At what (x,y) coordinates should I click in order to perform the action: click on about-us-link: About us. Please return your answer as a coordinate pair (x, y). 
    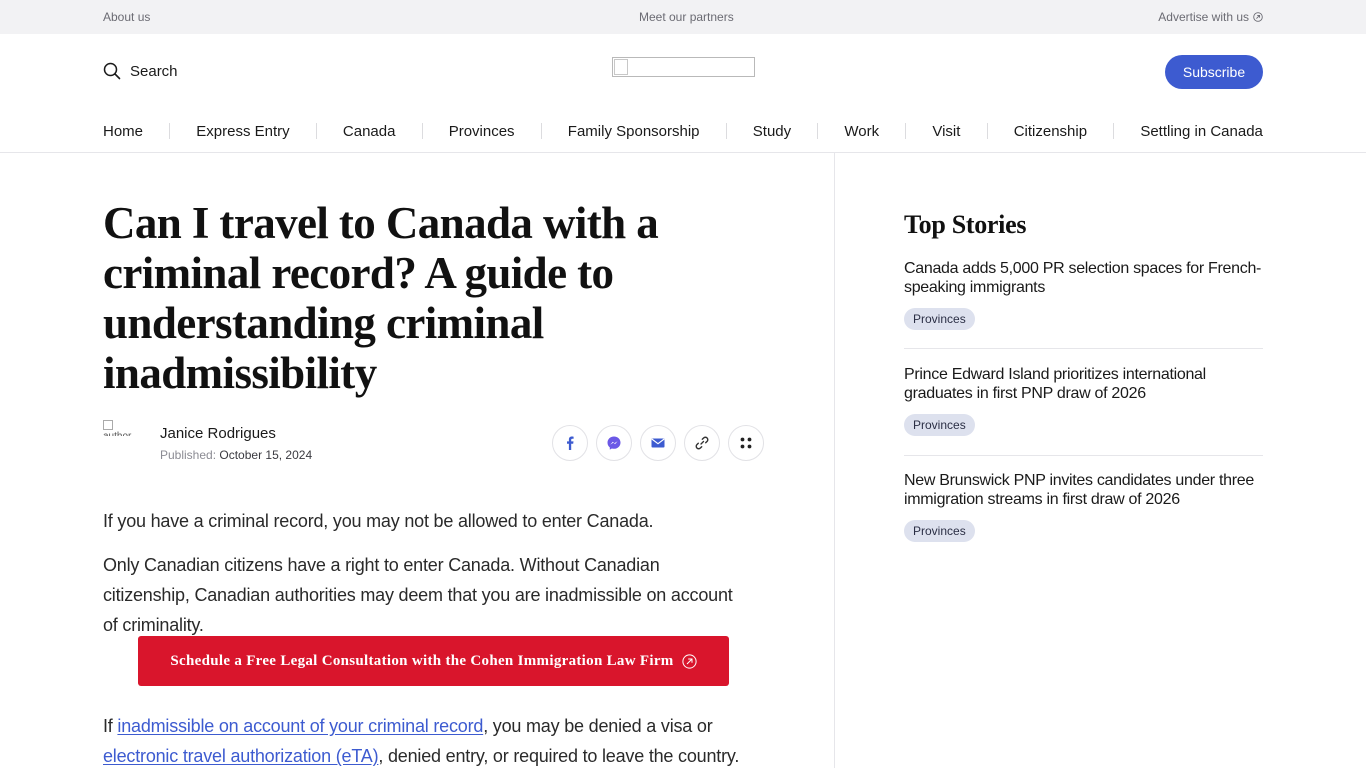
    Looking at the image, I should click on (126, 17).